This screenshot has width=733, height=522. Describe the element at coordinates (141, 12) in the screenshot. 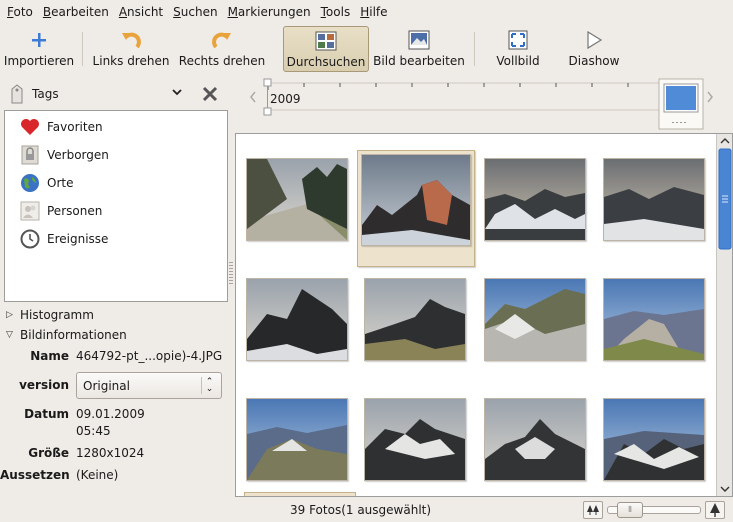

I see `menu-ansicht: Ansicht` at that location.